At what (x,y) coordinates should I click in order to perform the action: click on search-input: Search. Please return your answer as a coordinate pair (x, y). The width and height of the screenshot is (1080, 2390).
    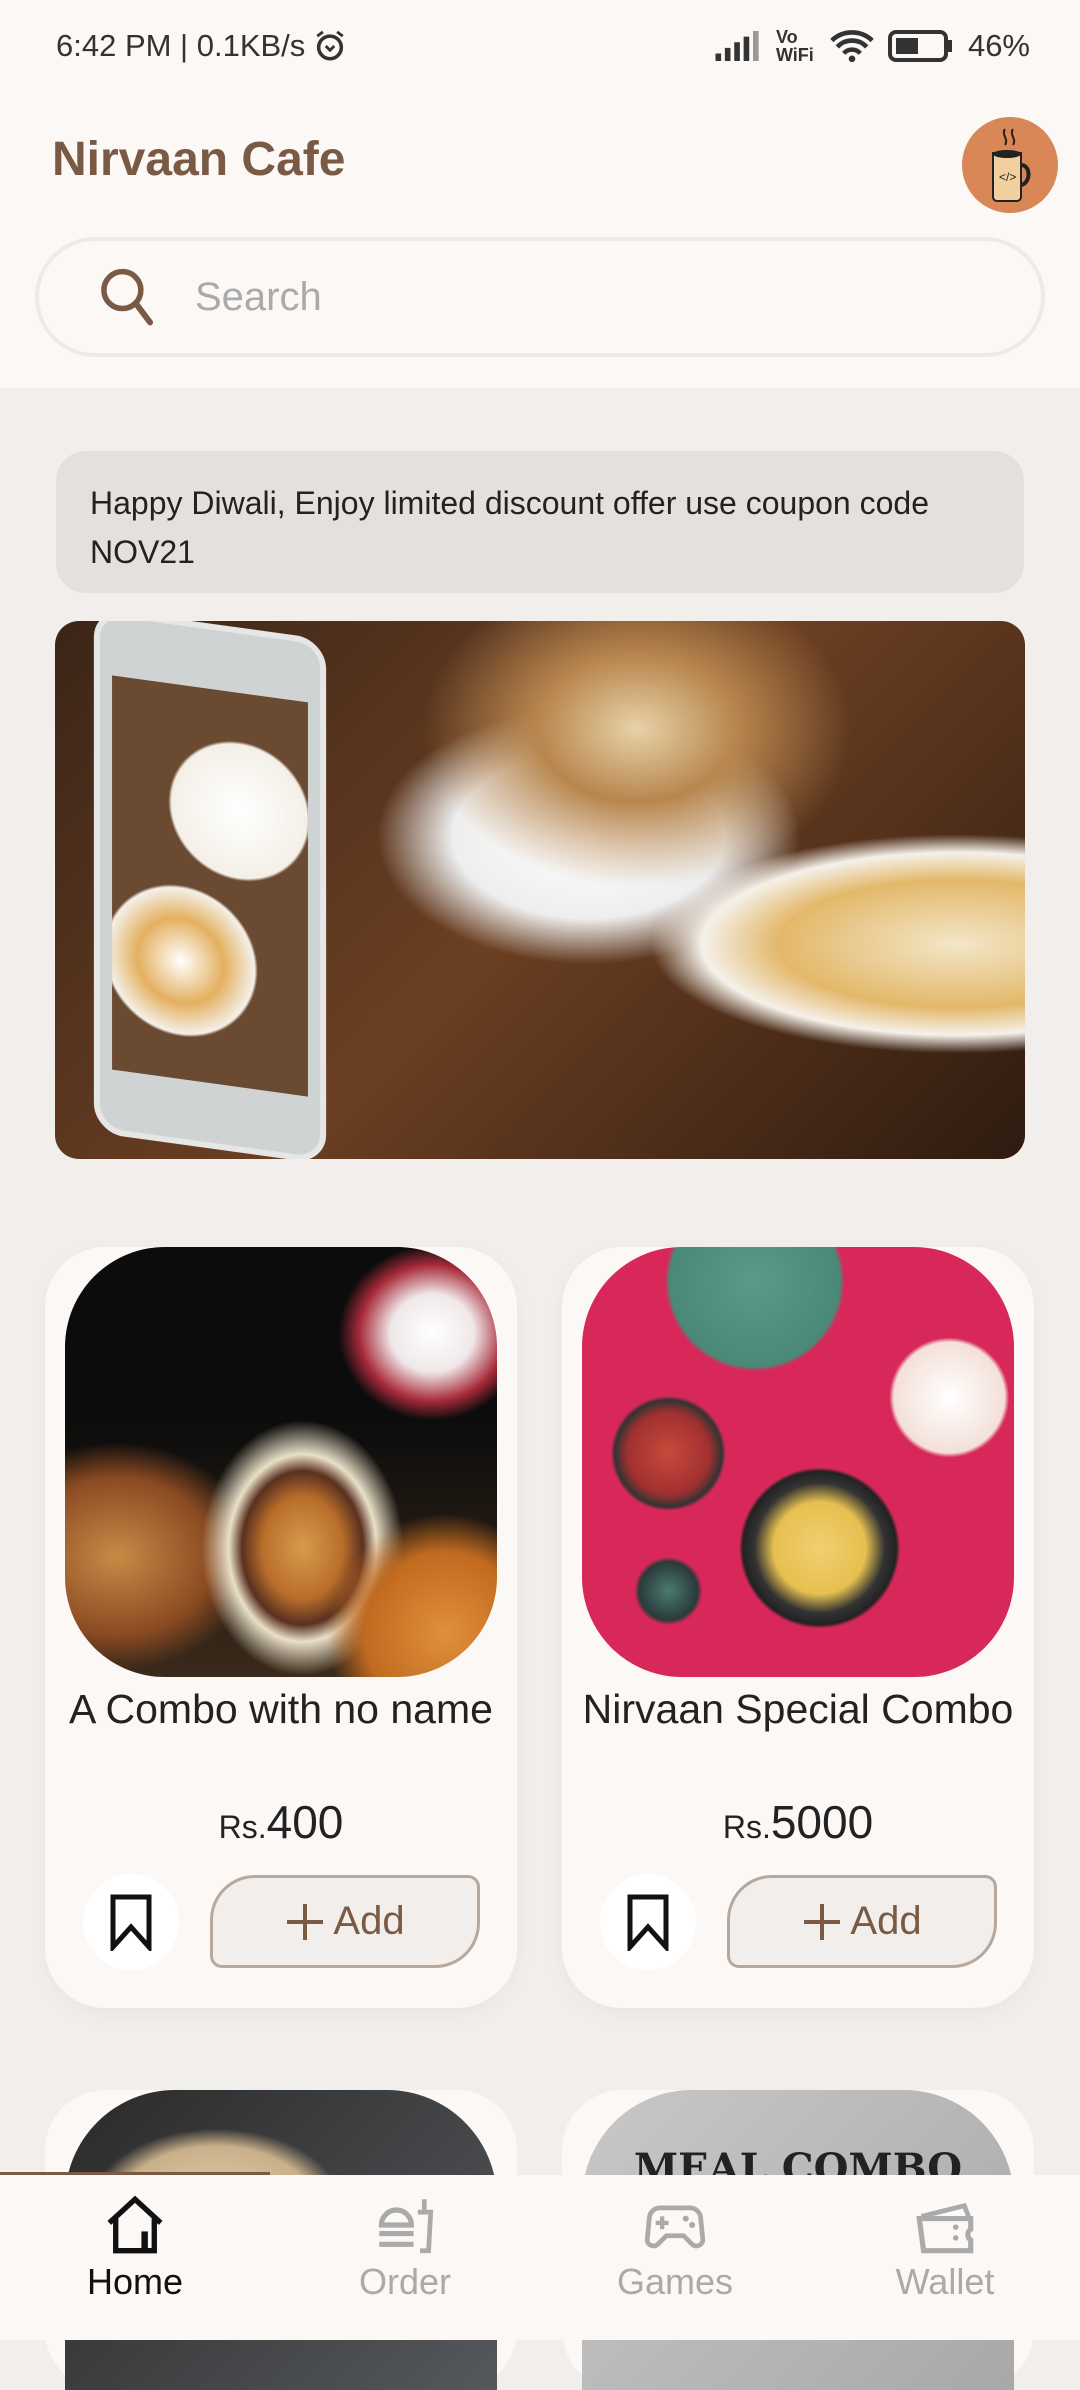
    Looking at the image, I should click on (540, 297).